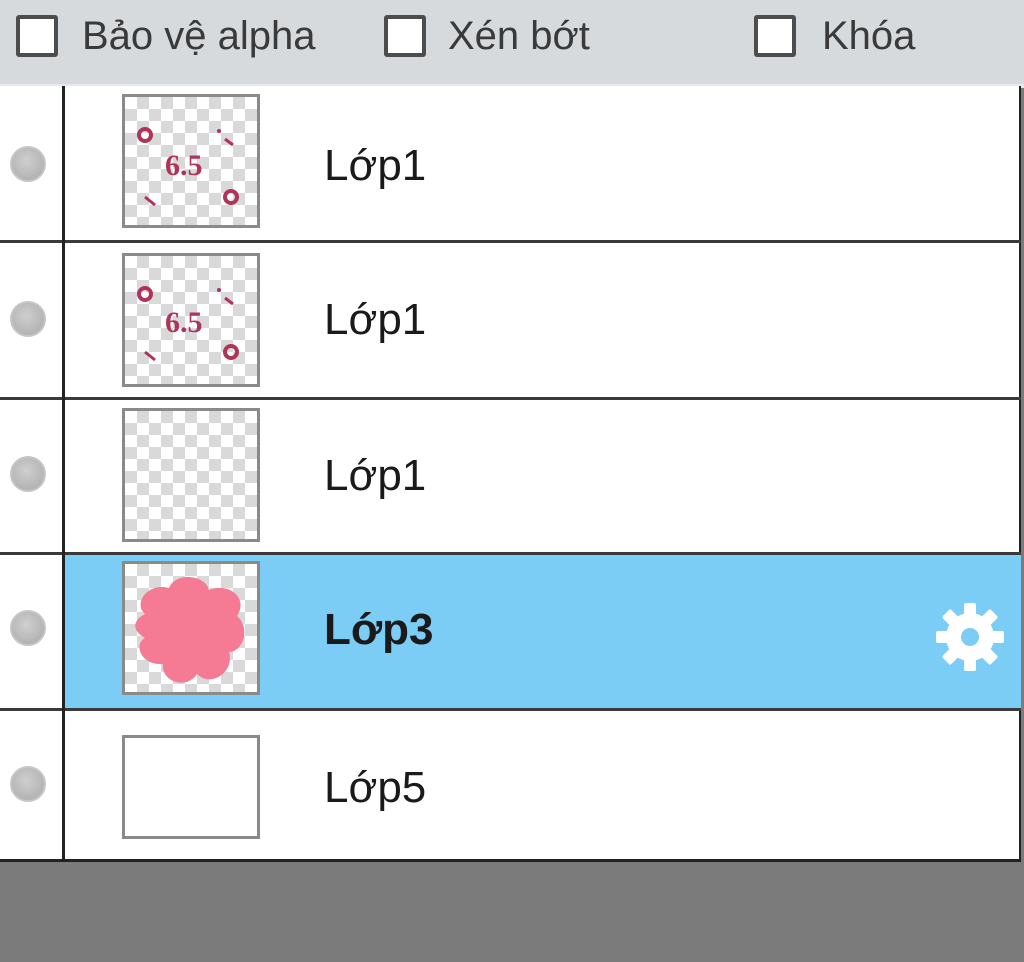  Describe the element at coordinates (869, 35) in the screenshot. I see `lock-label: Khóa` at that location.